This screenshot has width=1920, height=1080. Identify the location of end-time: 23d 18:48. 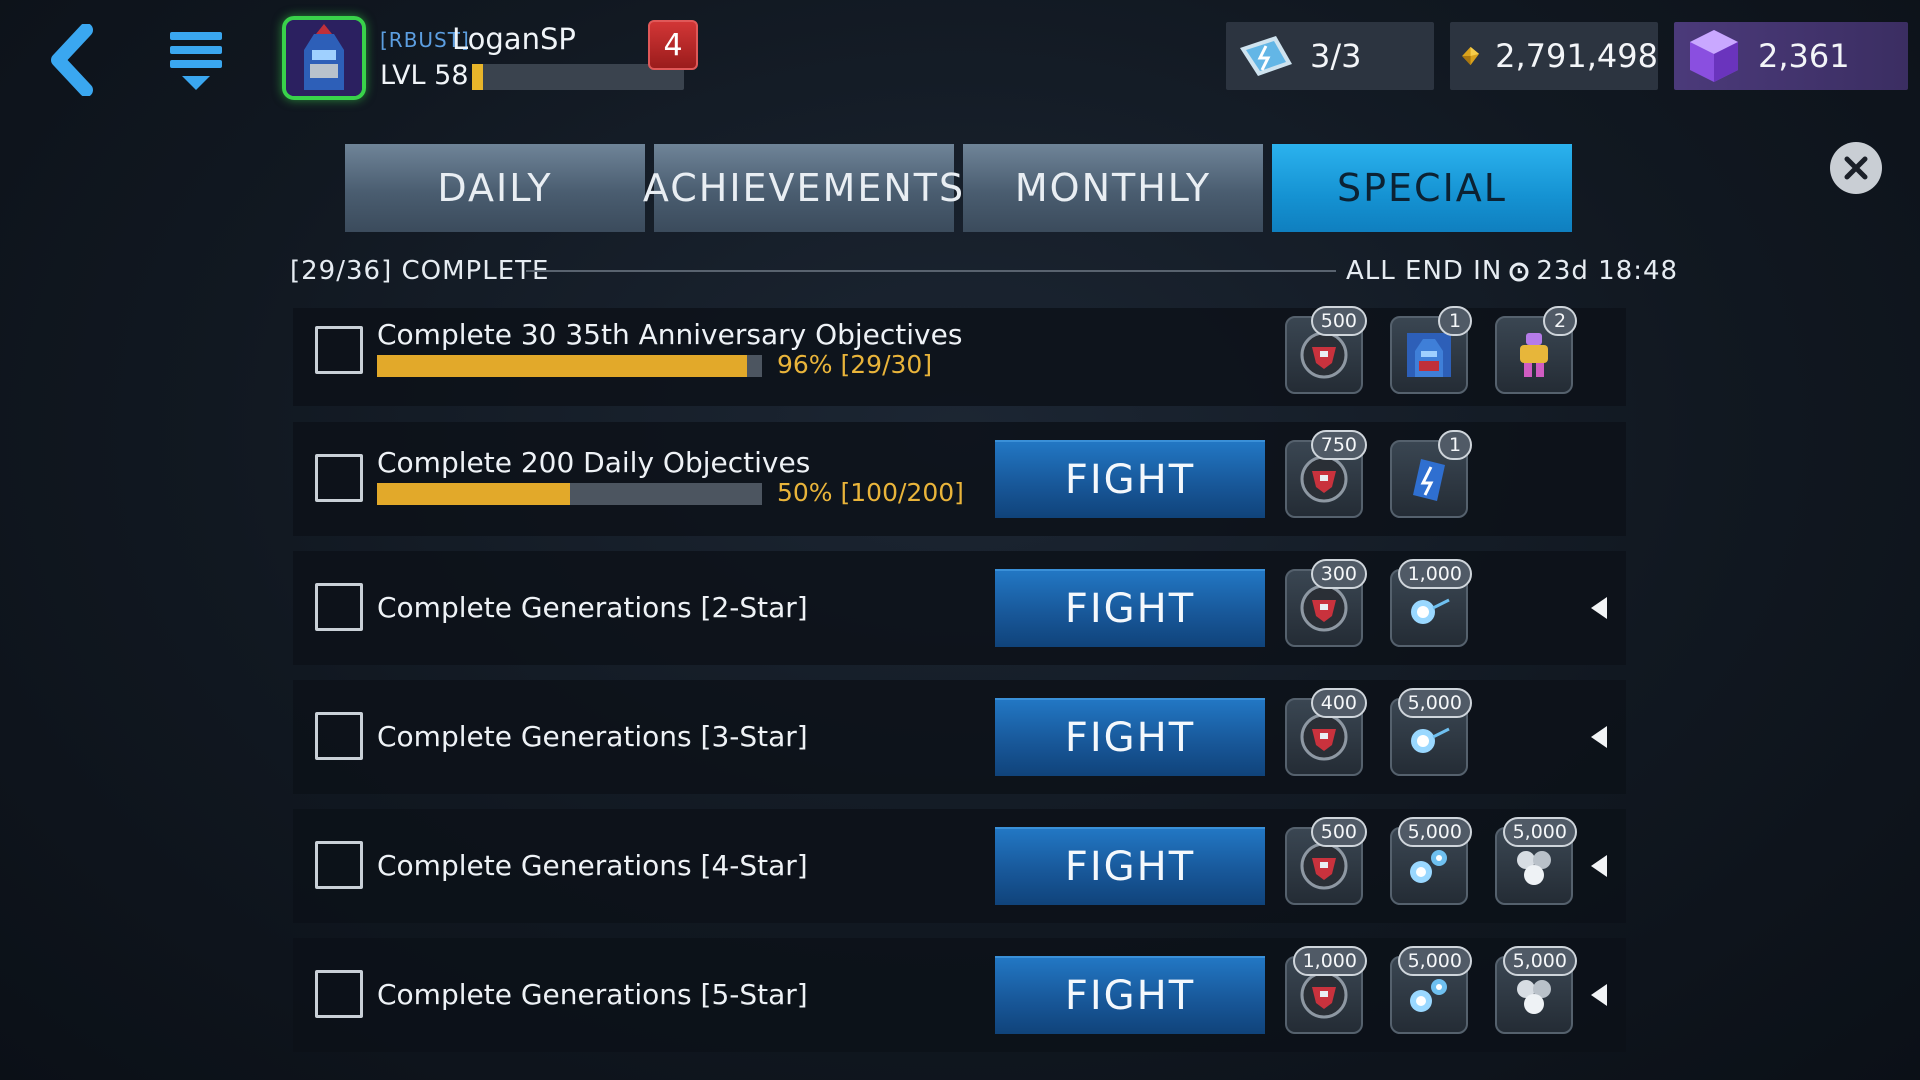
(1607, 271).